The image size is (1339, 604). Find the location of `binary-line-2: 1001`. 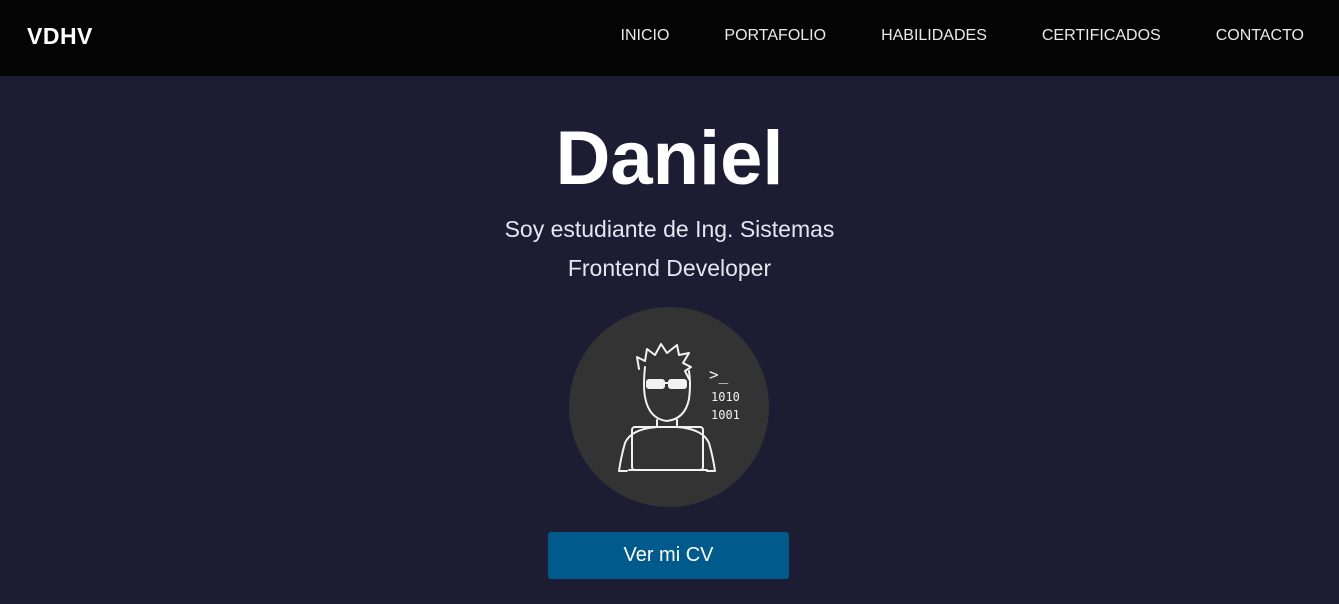

binary-line-2: 1001 is located at coordinates (725, 415).